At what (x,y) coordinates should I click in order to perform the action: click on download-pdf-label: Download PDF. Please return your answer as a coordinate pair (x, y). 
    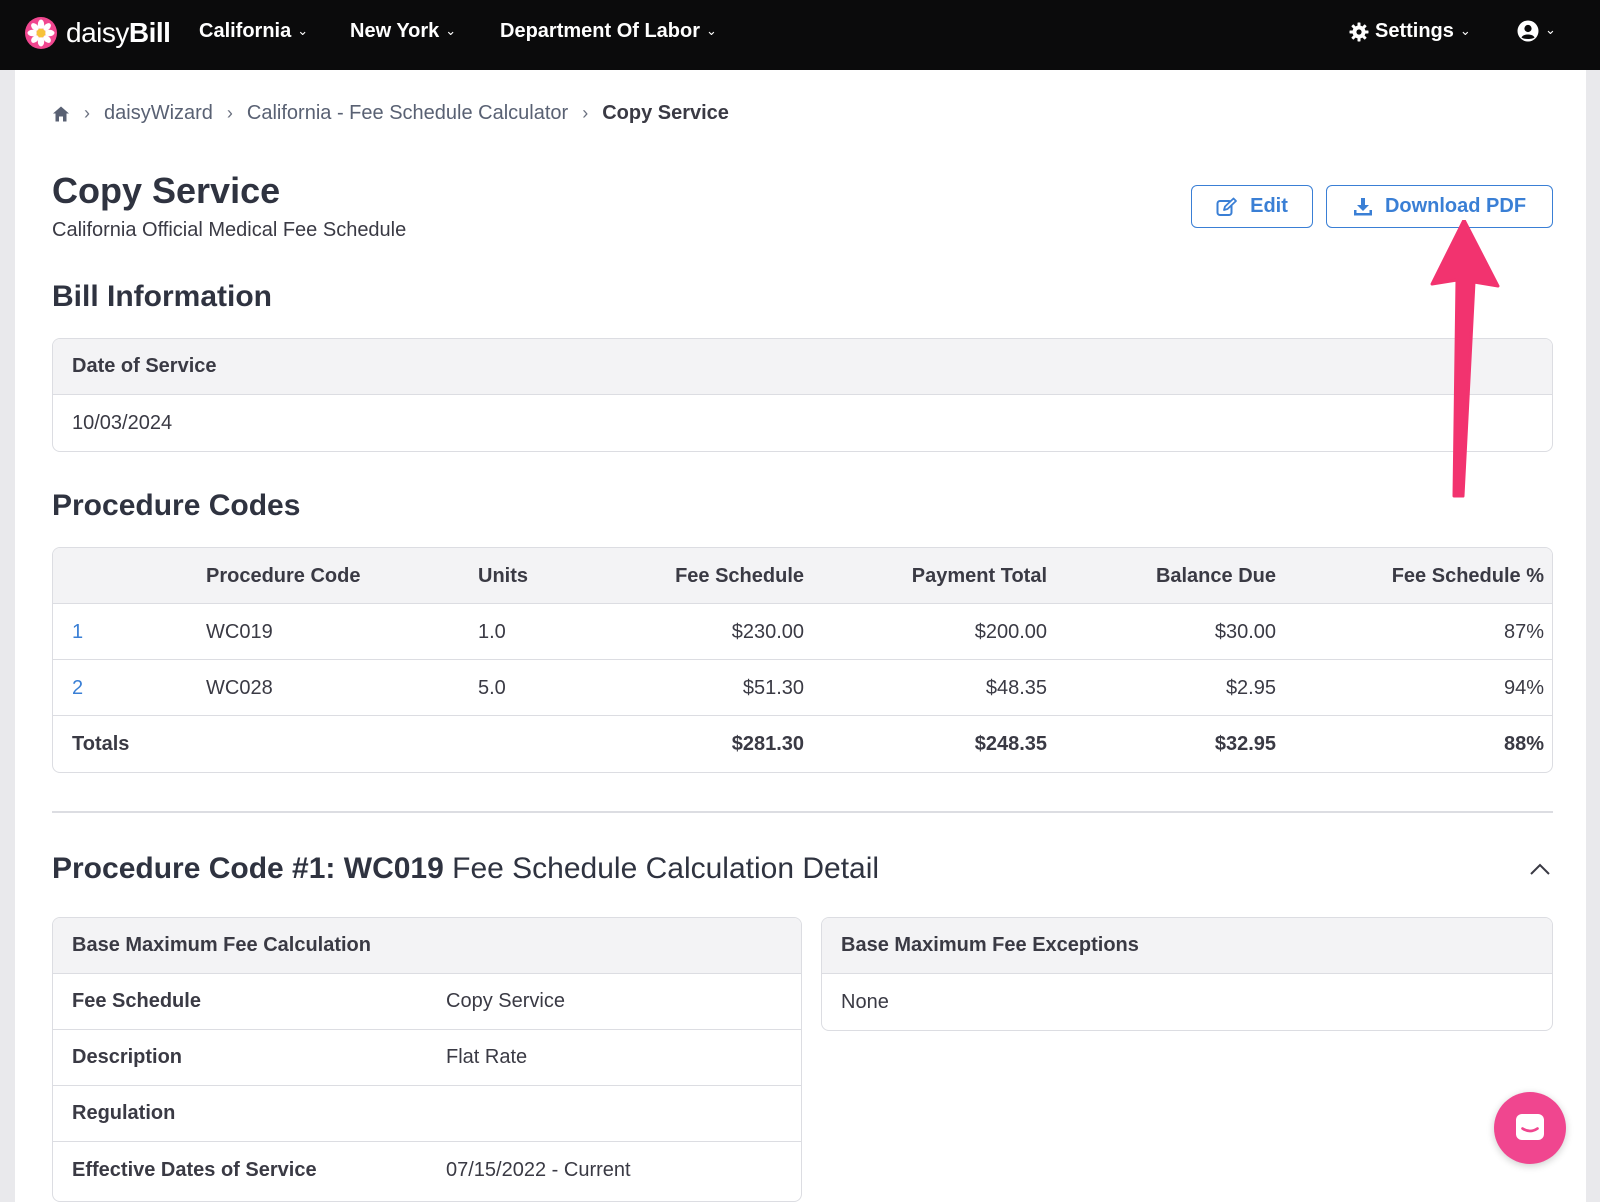
    Looking at the image, I should click on (1455, 206).